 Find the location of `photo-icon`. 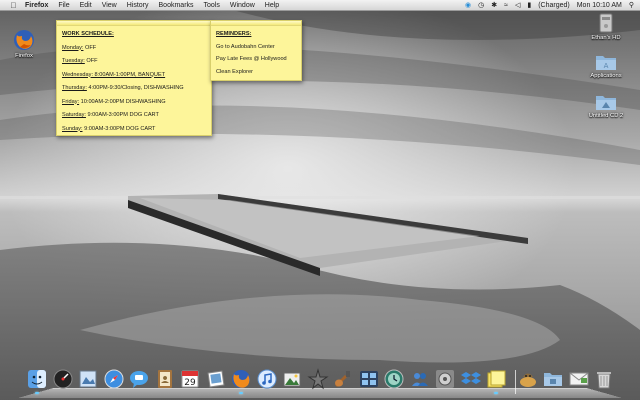

photo-icon is located at coordinates (215, 379).